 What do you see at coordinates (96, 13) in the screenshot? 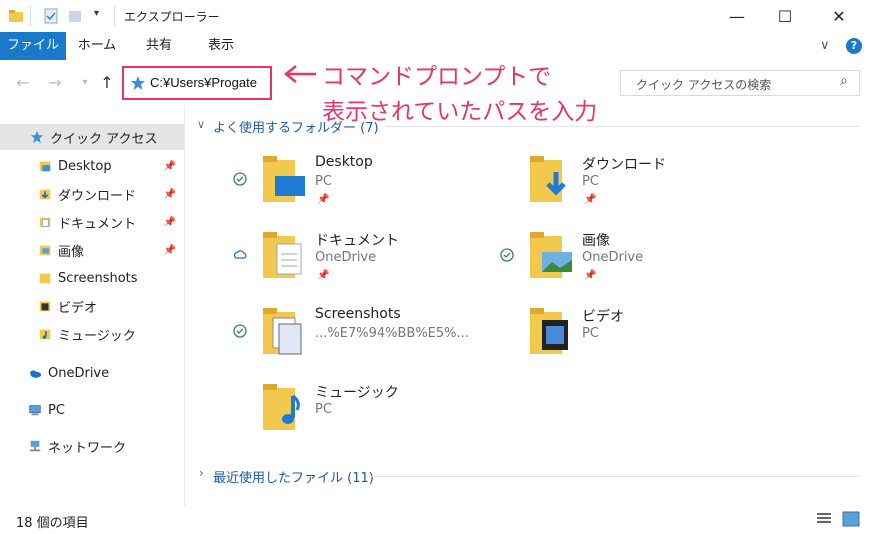
I see `chevron-down-icon: ▾` at bounding box center [96, 13].